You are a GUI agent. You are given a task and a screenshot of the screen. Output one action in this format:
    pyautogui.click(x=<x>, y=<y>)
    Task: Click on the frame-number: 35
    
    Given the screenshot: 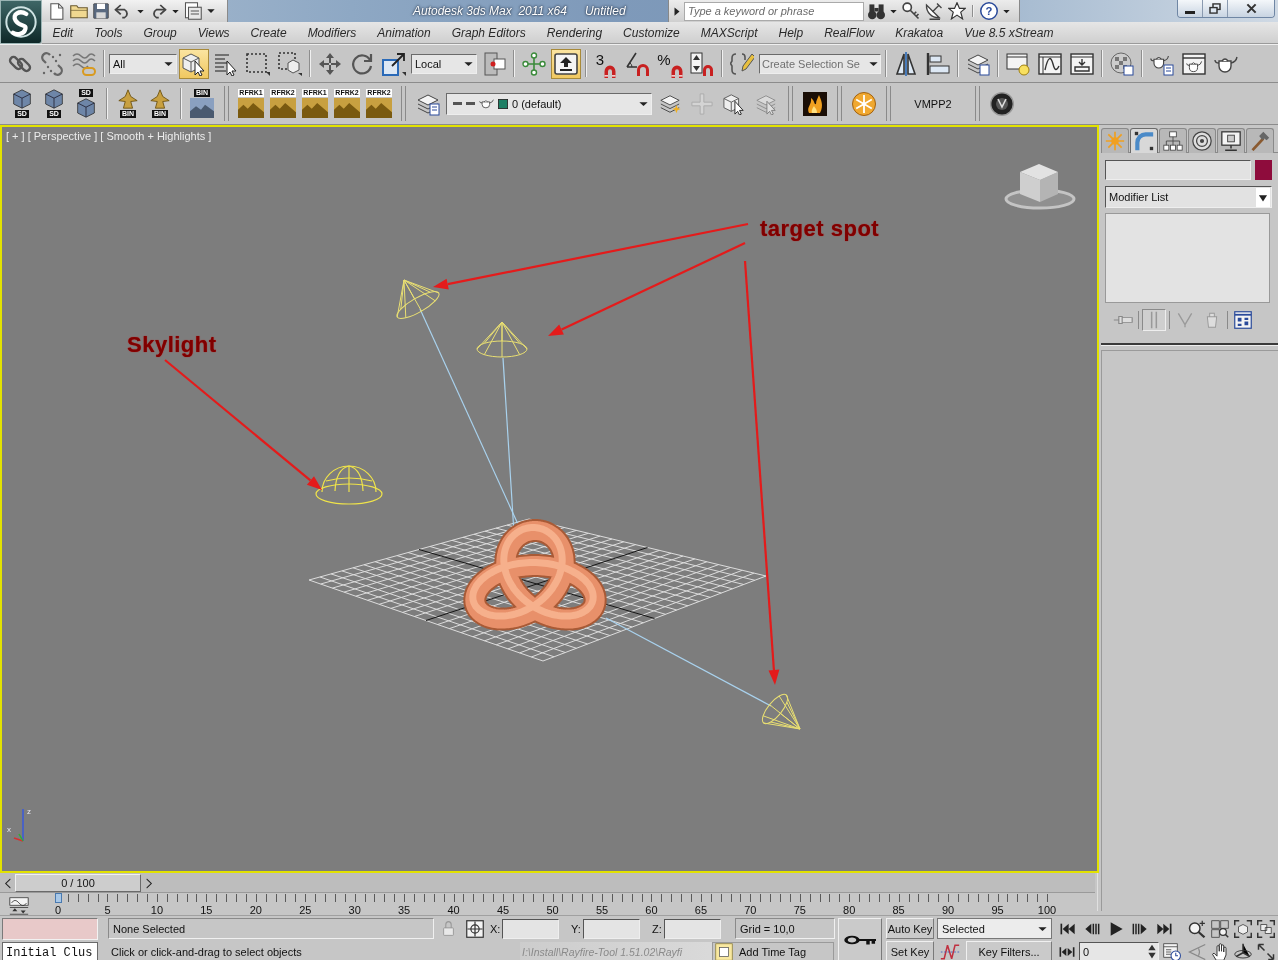 What is the action you would take?
    pyautogui.click(x=404, y=910)
    